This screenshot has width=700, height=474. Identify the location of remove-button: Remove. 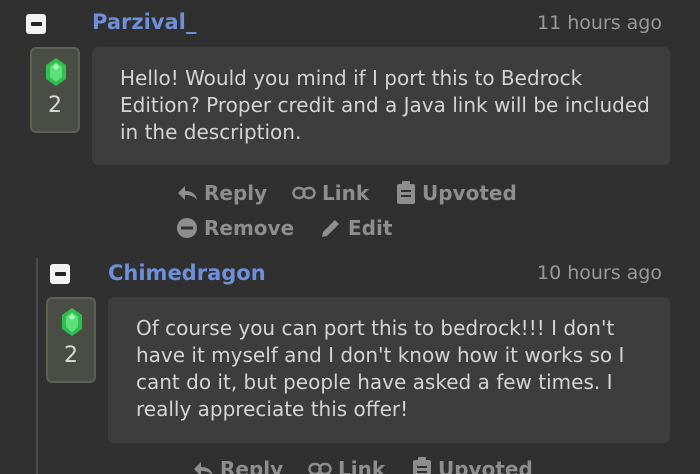
(235, 228).